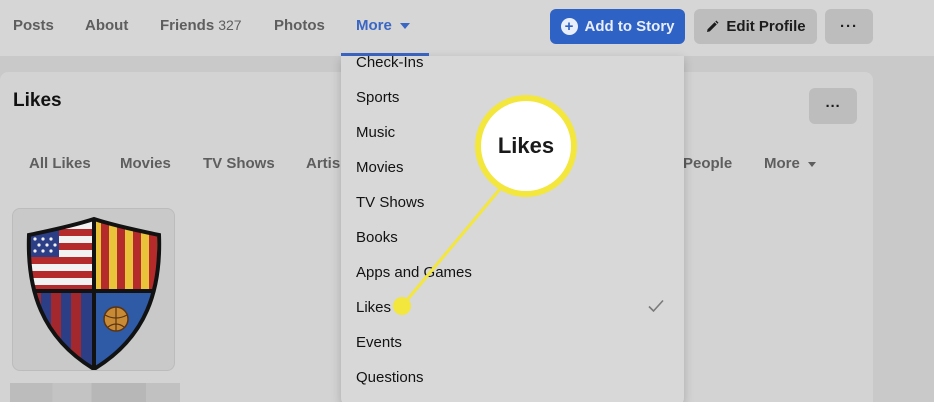  What do you see at coordinates (375, 132) in the screenshot?
I see `menu-item-music: Music` at bounding box center [375, 132].